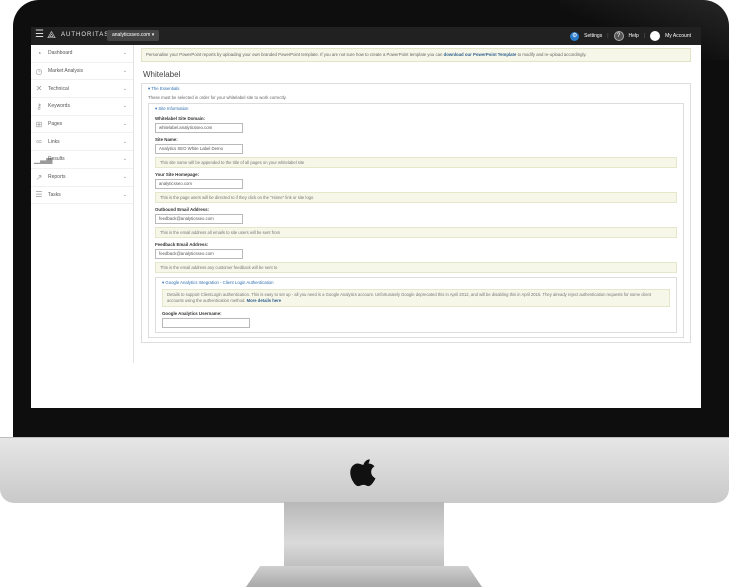 This screenshot has height=587, width=729. Describe the element at coordinates (593, 36) in the screenshot. I see `settings-link: Settings` at that location.